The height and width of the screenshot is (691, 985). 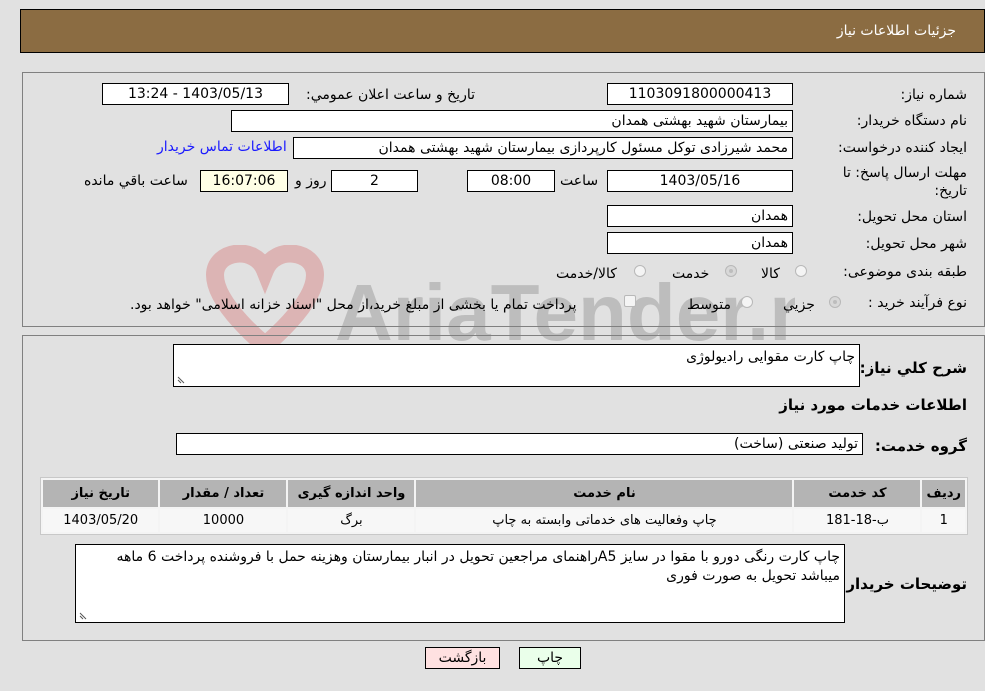 I want to click on description-field: چاپ کارت مقوایی رادیولوژی, so click(x=516, y=365).